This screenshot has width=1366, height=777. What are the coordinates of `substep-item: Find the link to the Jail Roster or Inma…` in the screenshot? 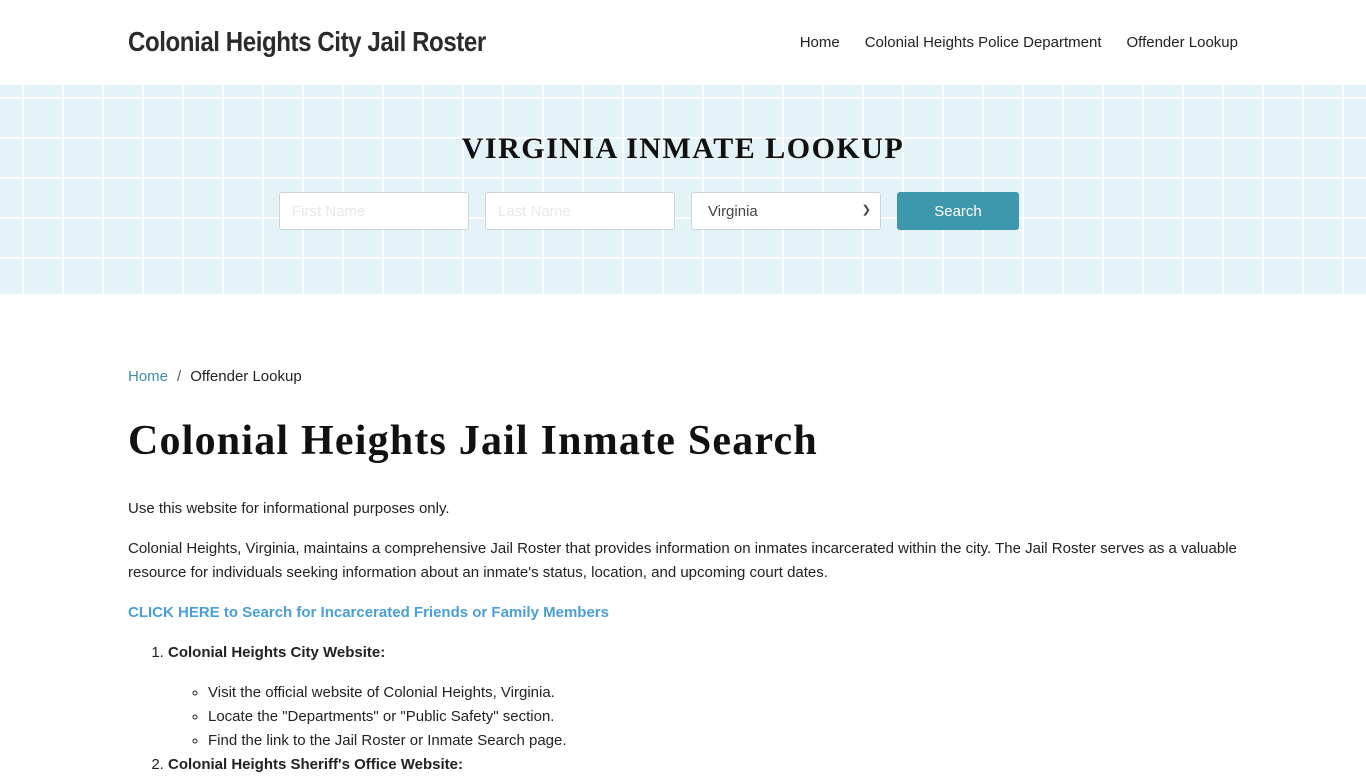 It's located at (723, 741).